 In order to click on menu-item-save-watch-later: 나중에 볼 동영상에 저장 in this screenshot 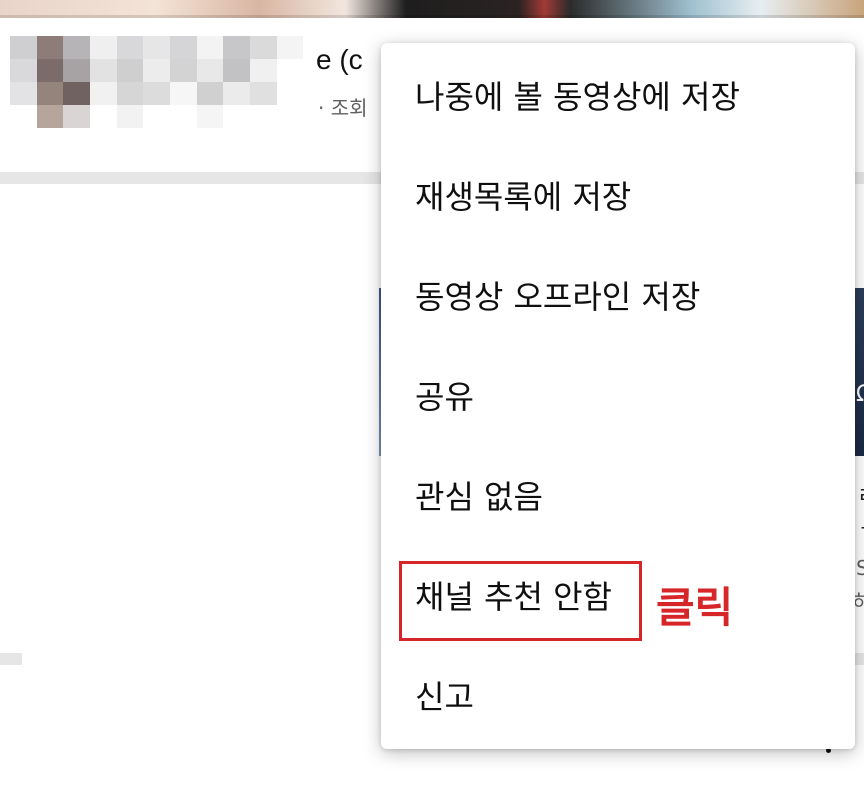, I will do `click(618, 95)`.